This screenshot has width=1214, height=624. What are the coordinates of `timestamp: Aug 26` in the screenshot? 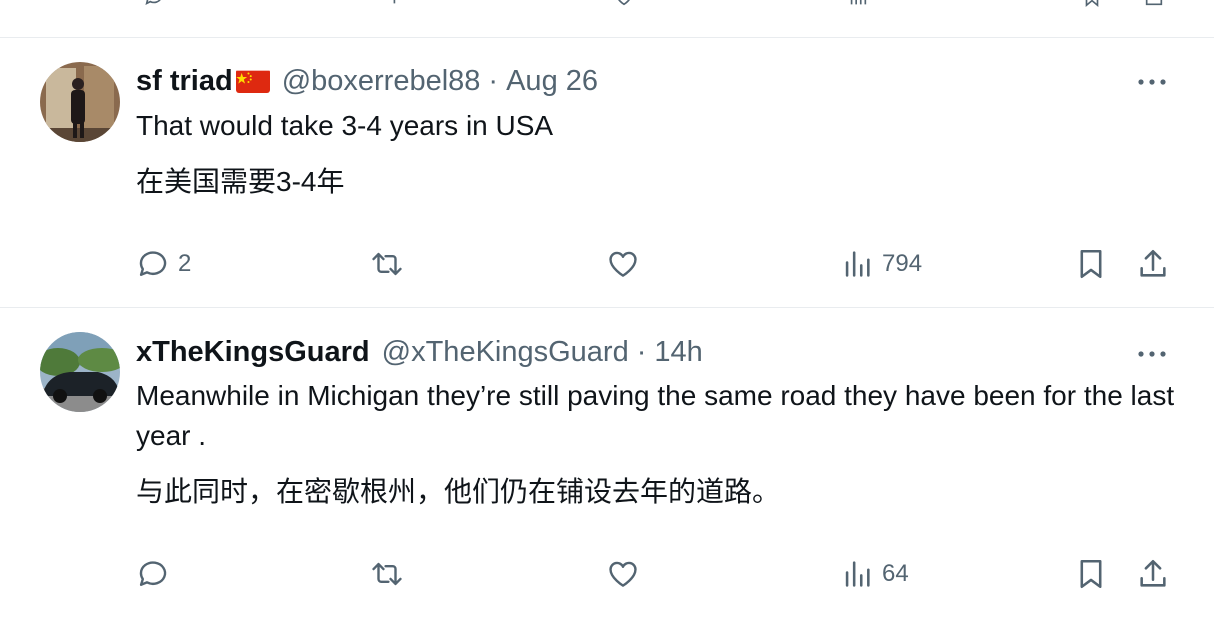 It's located at (552, 81).